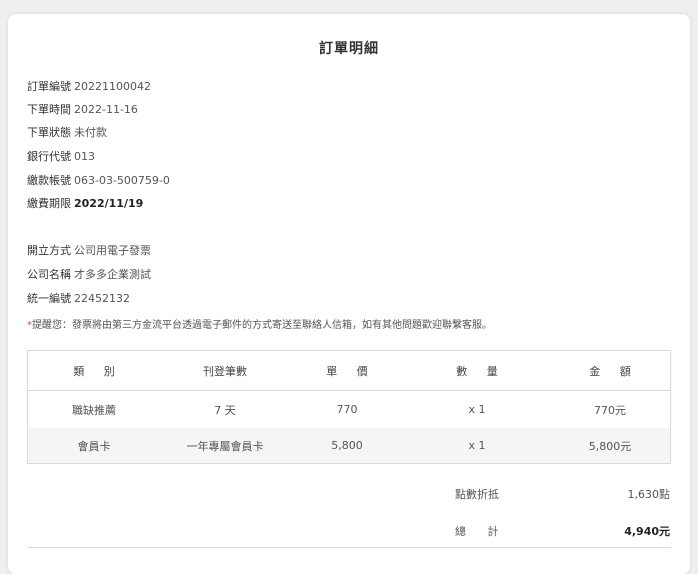  What do you see at coordinates (477, 371) in the screenshot?
I see `header-quantity: 數 量` at bounding box center [477, 371].